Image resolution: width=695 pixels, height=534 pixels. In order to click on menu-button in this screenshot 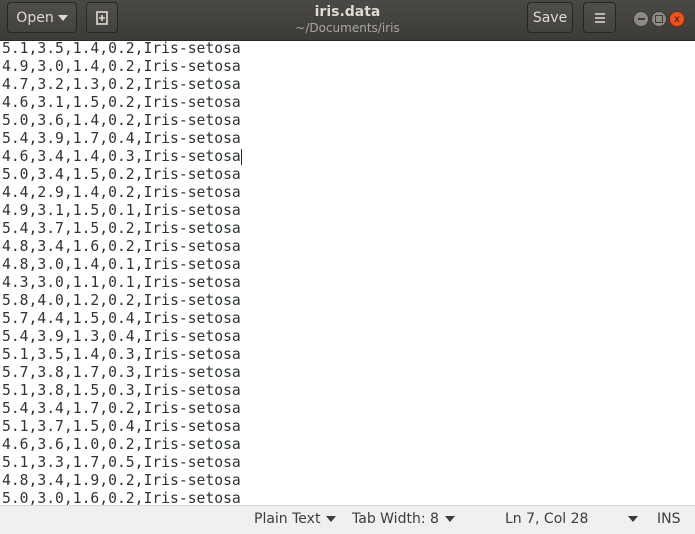, I will do `click(599, 17)`.